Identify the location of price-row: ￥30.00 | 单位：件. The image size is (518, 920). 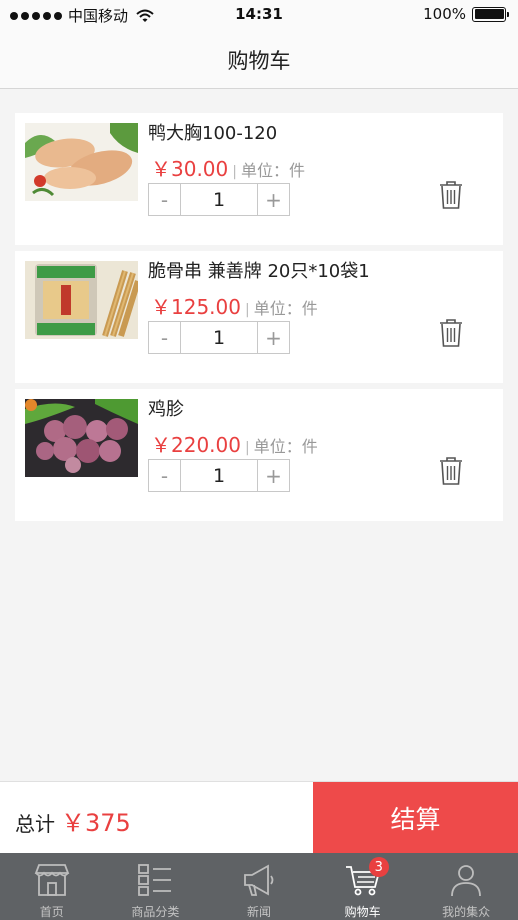
(228, 167).